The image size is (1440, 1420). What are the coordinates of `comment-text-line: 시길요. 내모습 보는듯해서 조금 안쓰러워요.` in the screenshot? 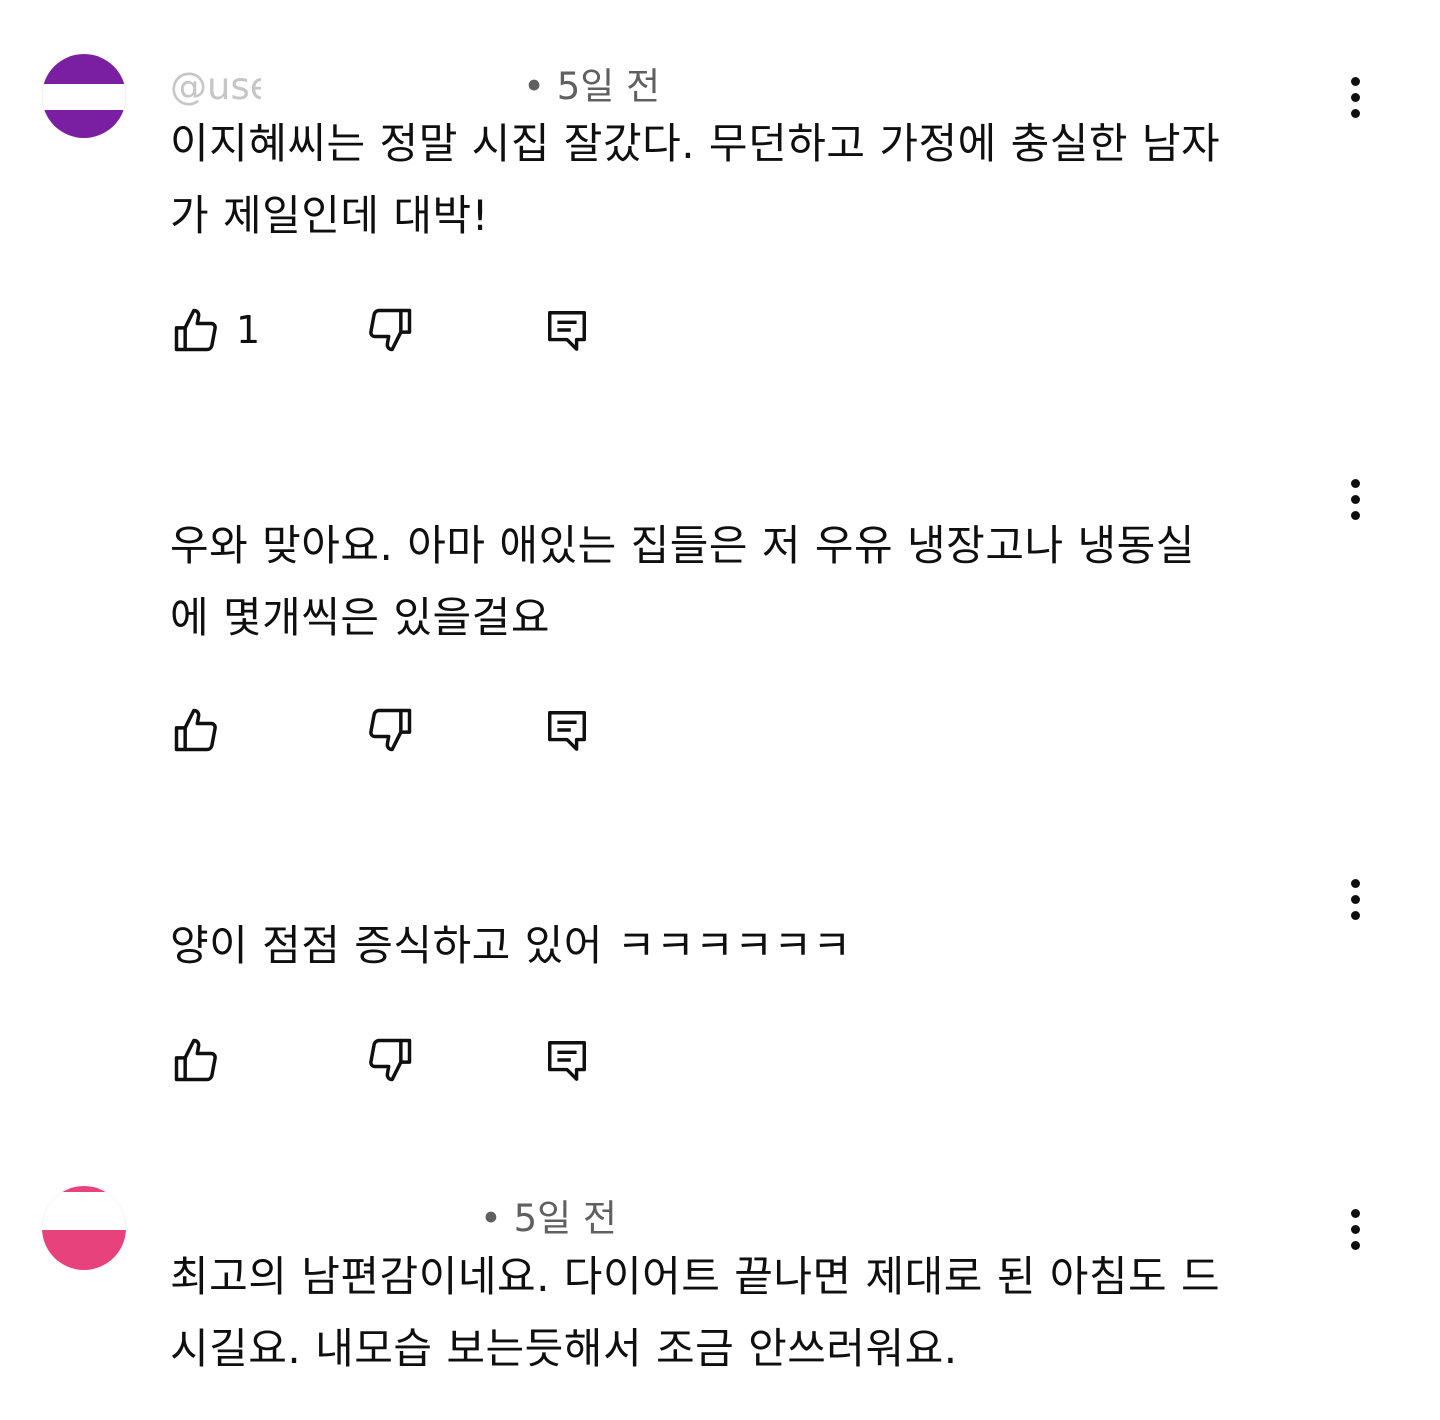 It's located at (564, 1348).